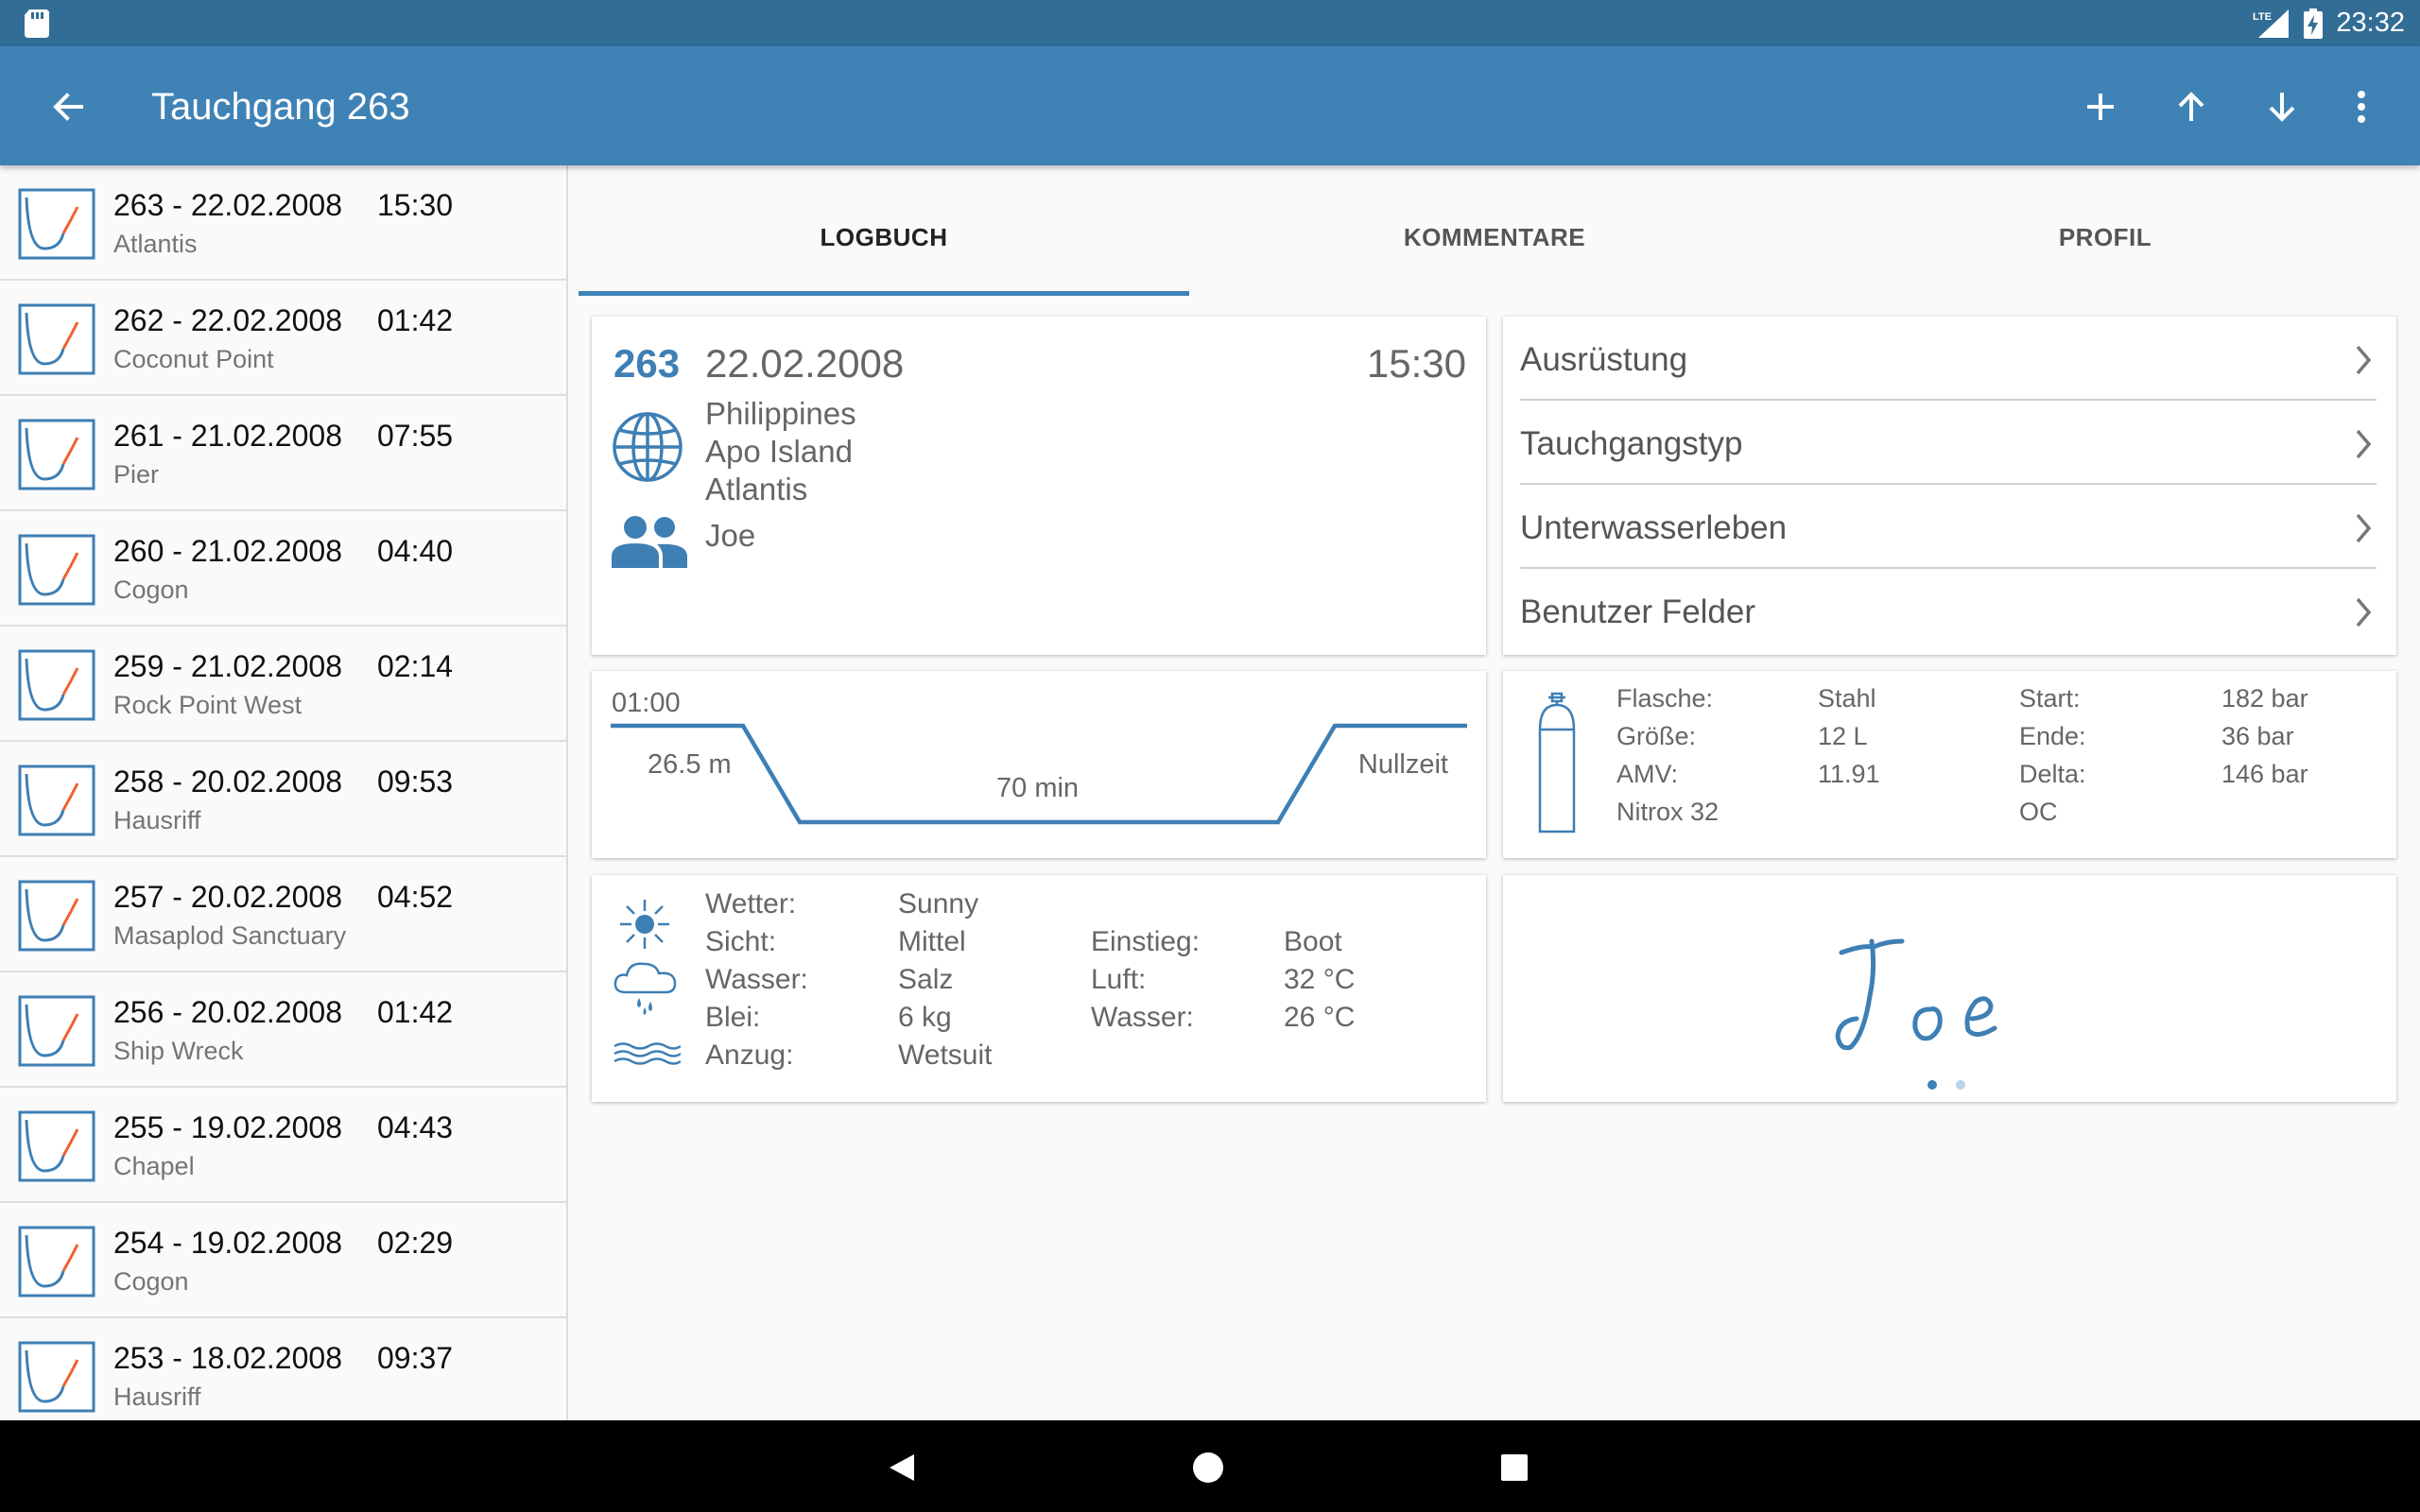 This screenshot has height=1512, width=2420. Describe the element at coordinates (902, 1468) in the screenshot. I see `nav-back-icon` at that location.